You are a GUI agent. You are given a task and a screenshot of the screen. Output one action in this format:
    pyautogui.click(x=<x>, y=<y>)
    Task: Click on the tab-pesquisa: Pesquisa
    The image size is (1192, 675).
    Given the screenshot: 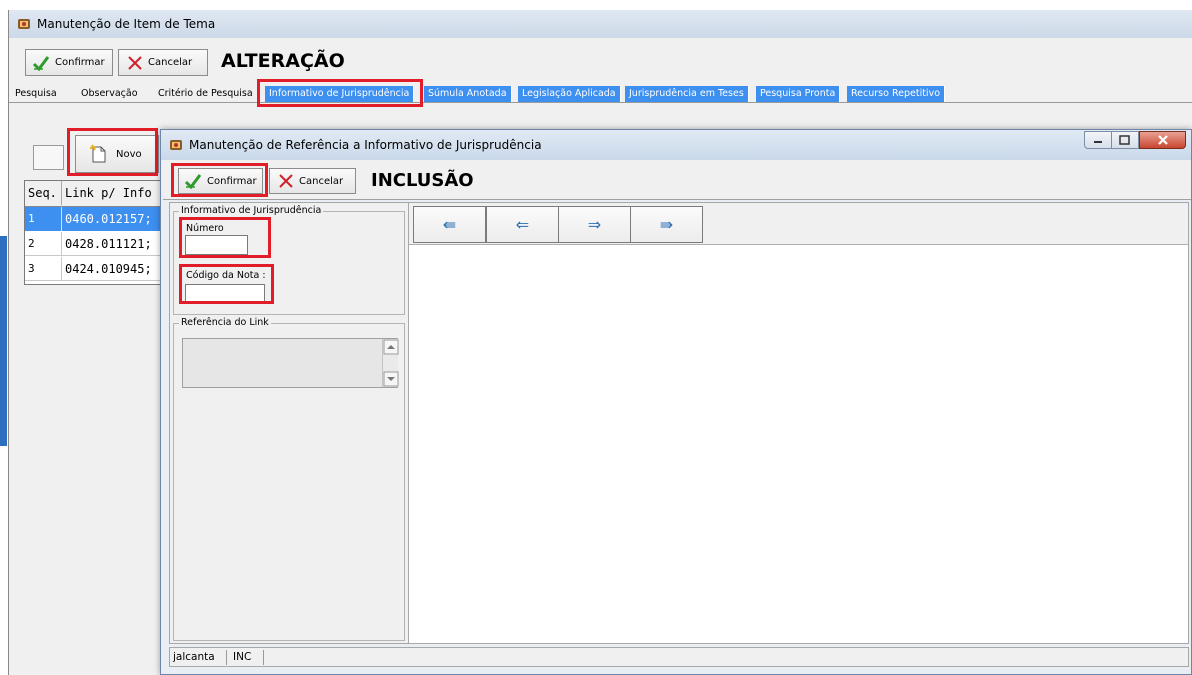 What is the action you would take?
    pyautogui.click(x=36, y=94)
    